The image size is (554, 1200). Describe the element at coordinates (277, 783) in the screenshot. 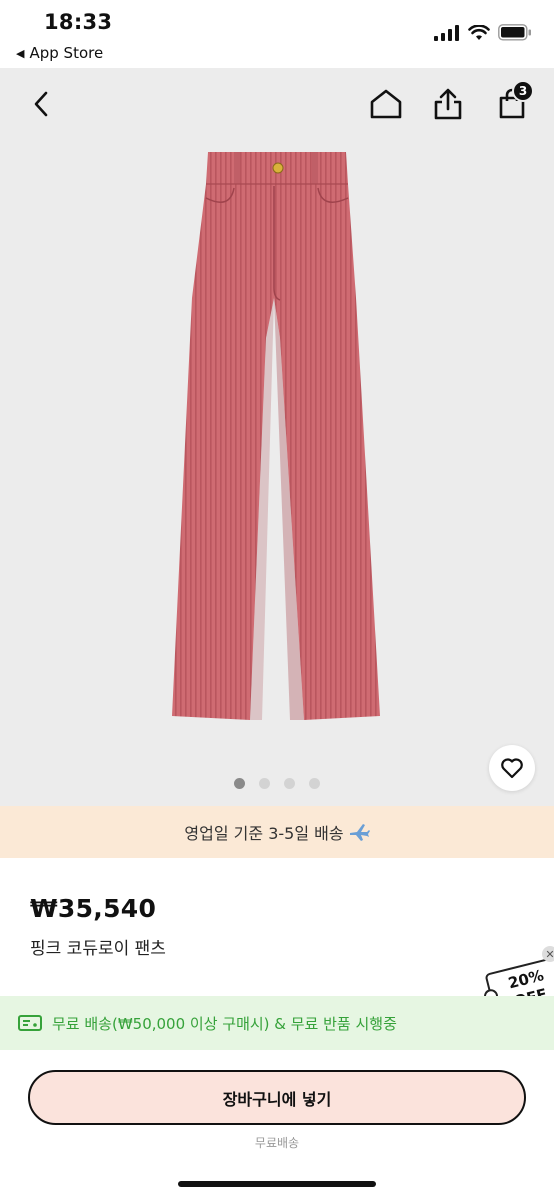

I see `gallery-pagination` at that location.